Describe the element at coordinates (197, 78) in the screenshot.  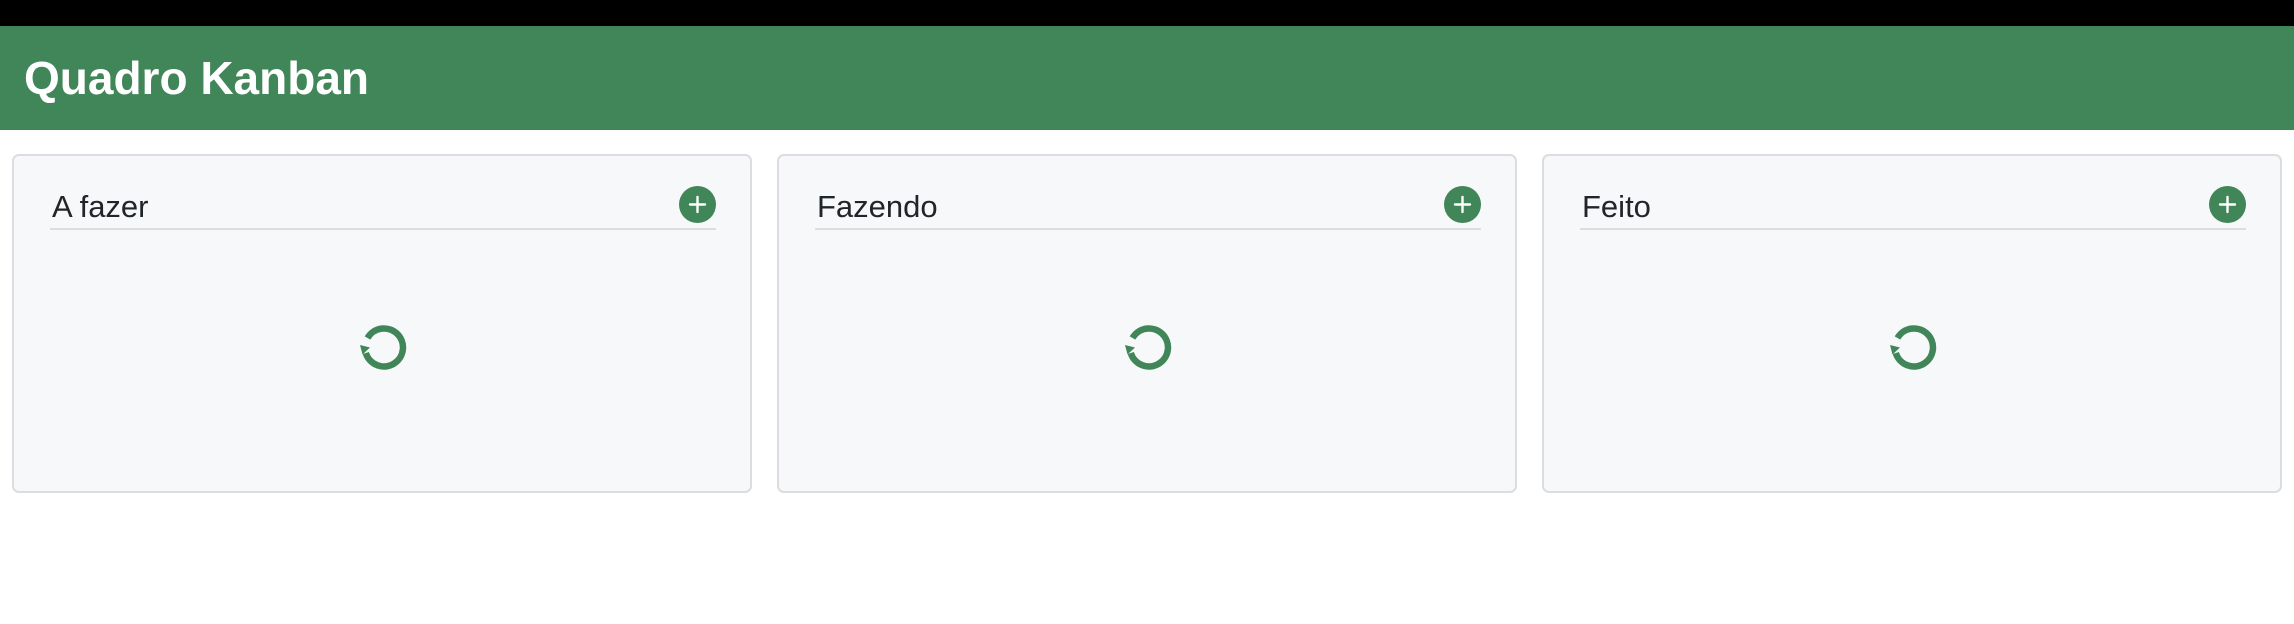
I see `page-title: Quadro Kanban` at that location.